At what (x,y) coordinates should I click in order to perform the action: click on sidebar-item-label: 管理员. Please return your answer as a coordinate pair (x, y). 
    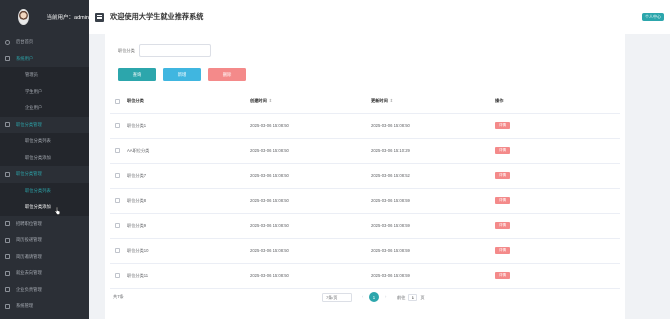
    Looking at the image, I should click on (31, 75).